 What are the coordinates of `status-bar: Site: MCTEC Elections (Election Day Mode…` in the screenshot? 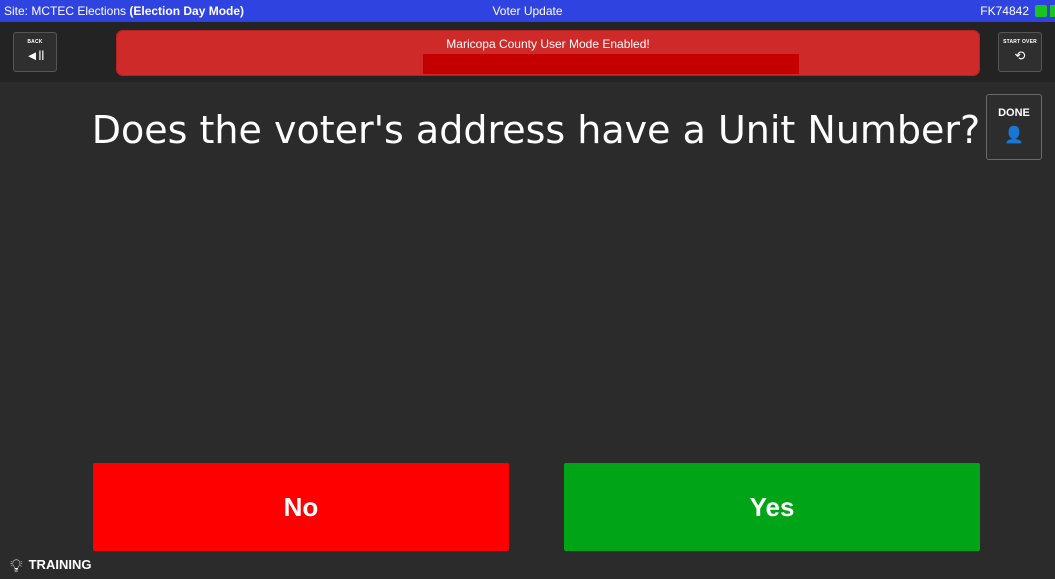 It's located at (527, 11).